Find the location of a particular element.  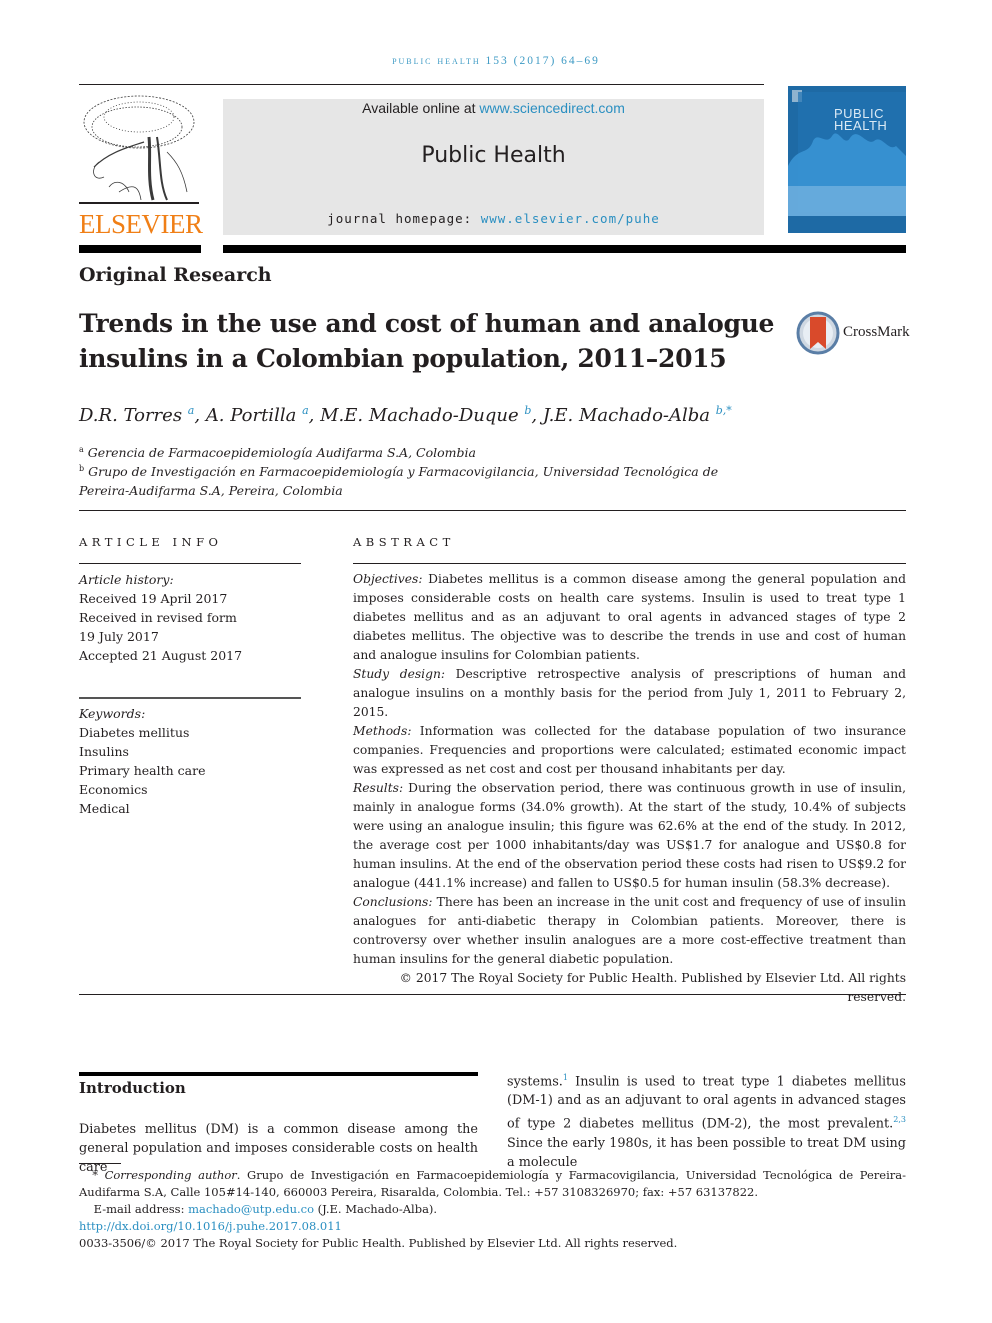

author-affiliation-marker: b,* is located at coordinates (724, 410).